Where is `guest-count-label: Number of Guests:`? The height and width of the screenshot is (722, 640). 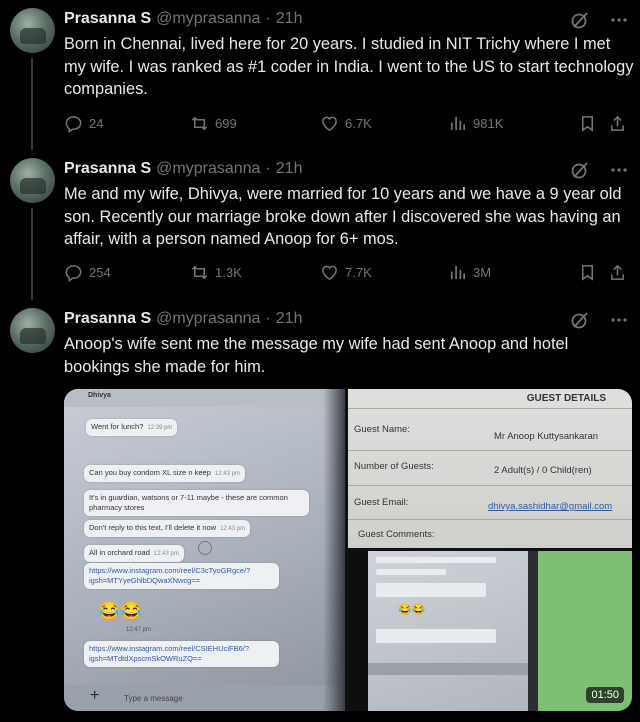 guest-count-label: Number of Guests: is located at coordinates (394, 466).